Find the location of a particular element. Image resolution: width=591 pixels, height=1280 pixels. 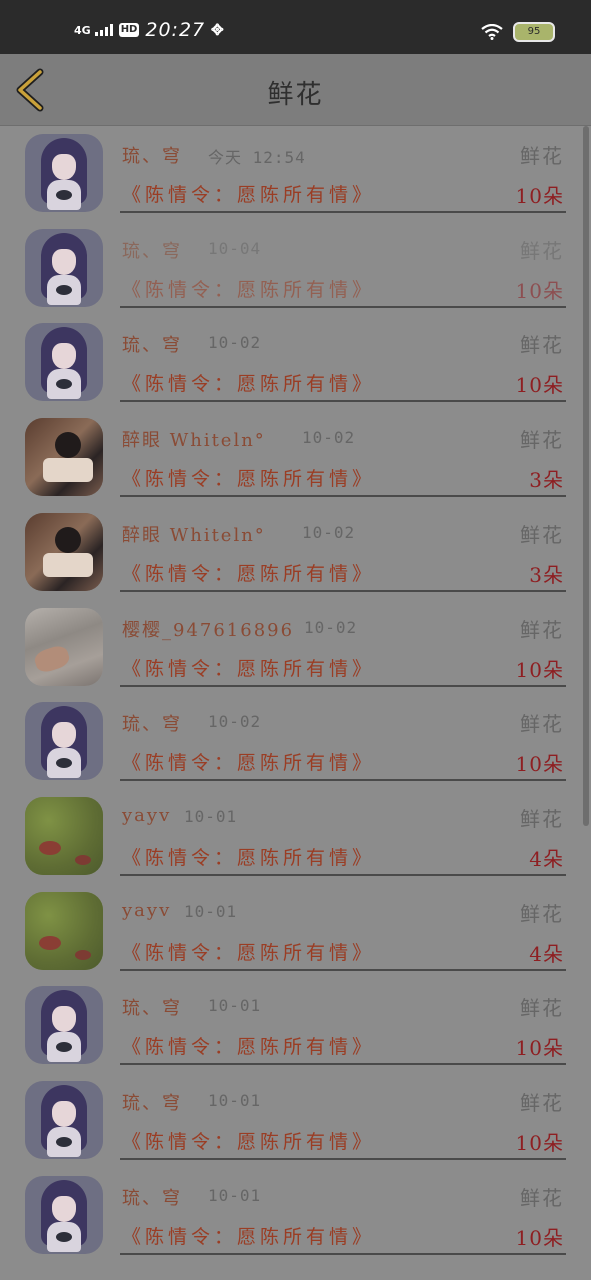

hd-badge: HD is located at coordinates (129, 30).